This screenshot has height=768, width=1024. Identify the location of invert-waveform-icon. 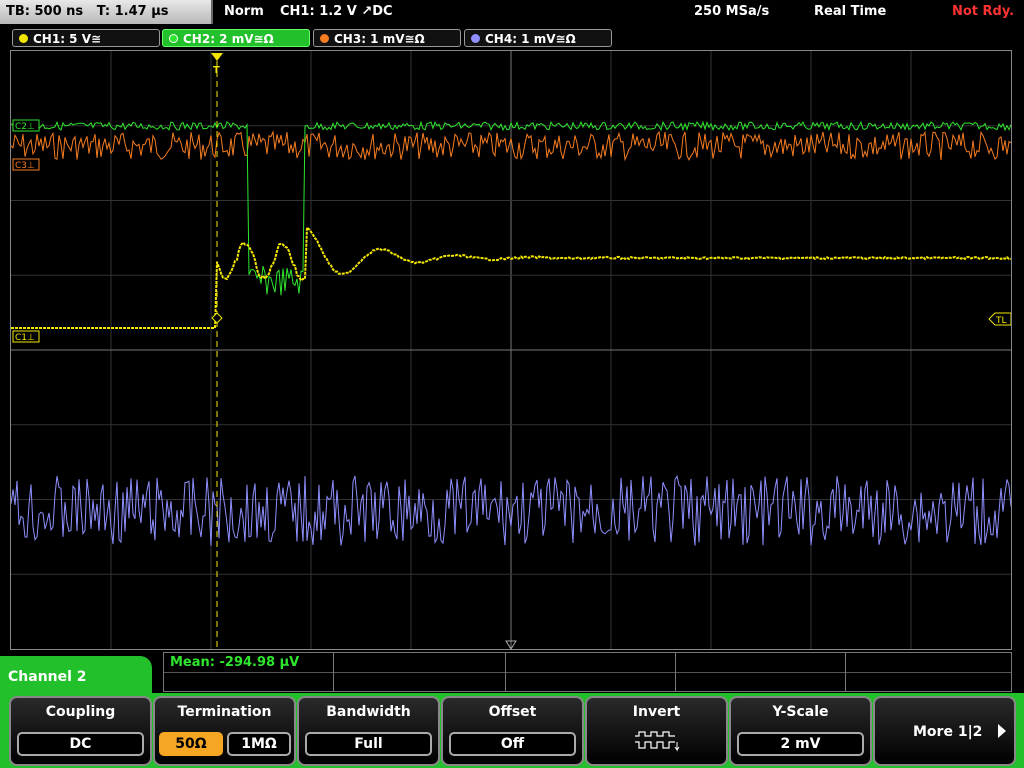
(657, 741).